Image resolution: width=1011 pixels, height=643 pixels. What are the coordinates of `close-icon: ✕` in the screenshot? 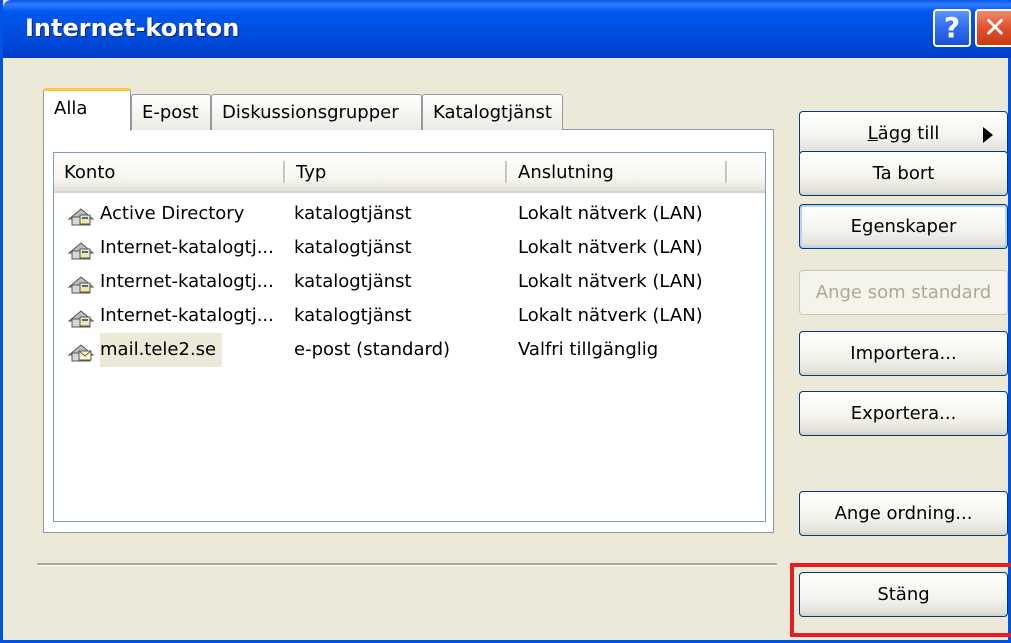 It's located at (995, 27).